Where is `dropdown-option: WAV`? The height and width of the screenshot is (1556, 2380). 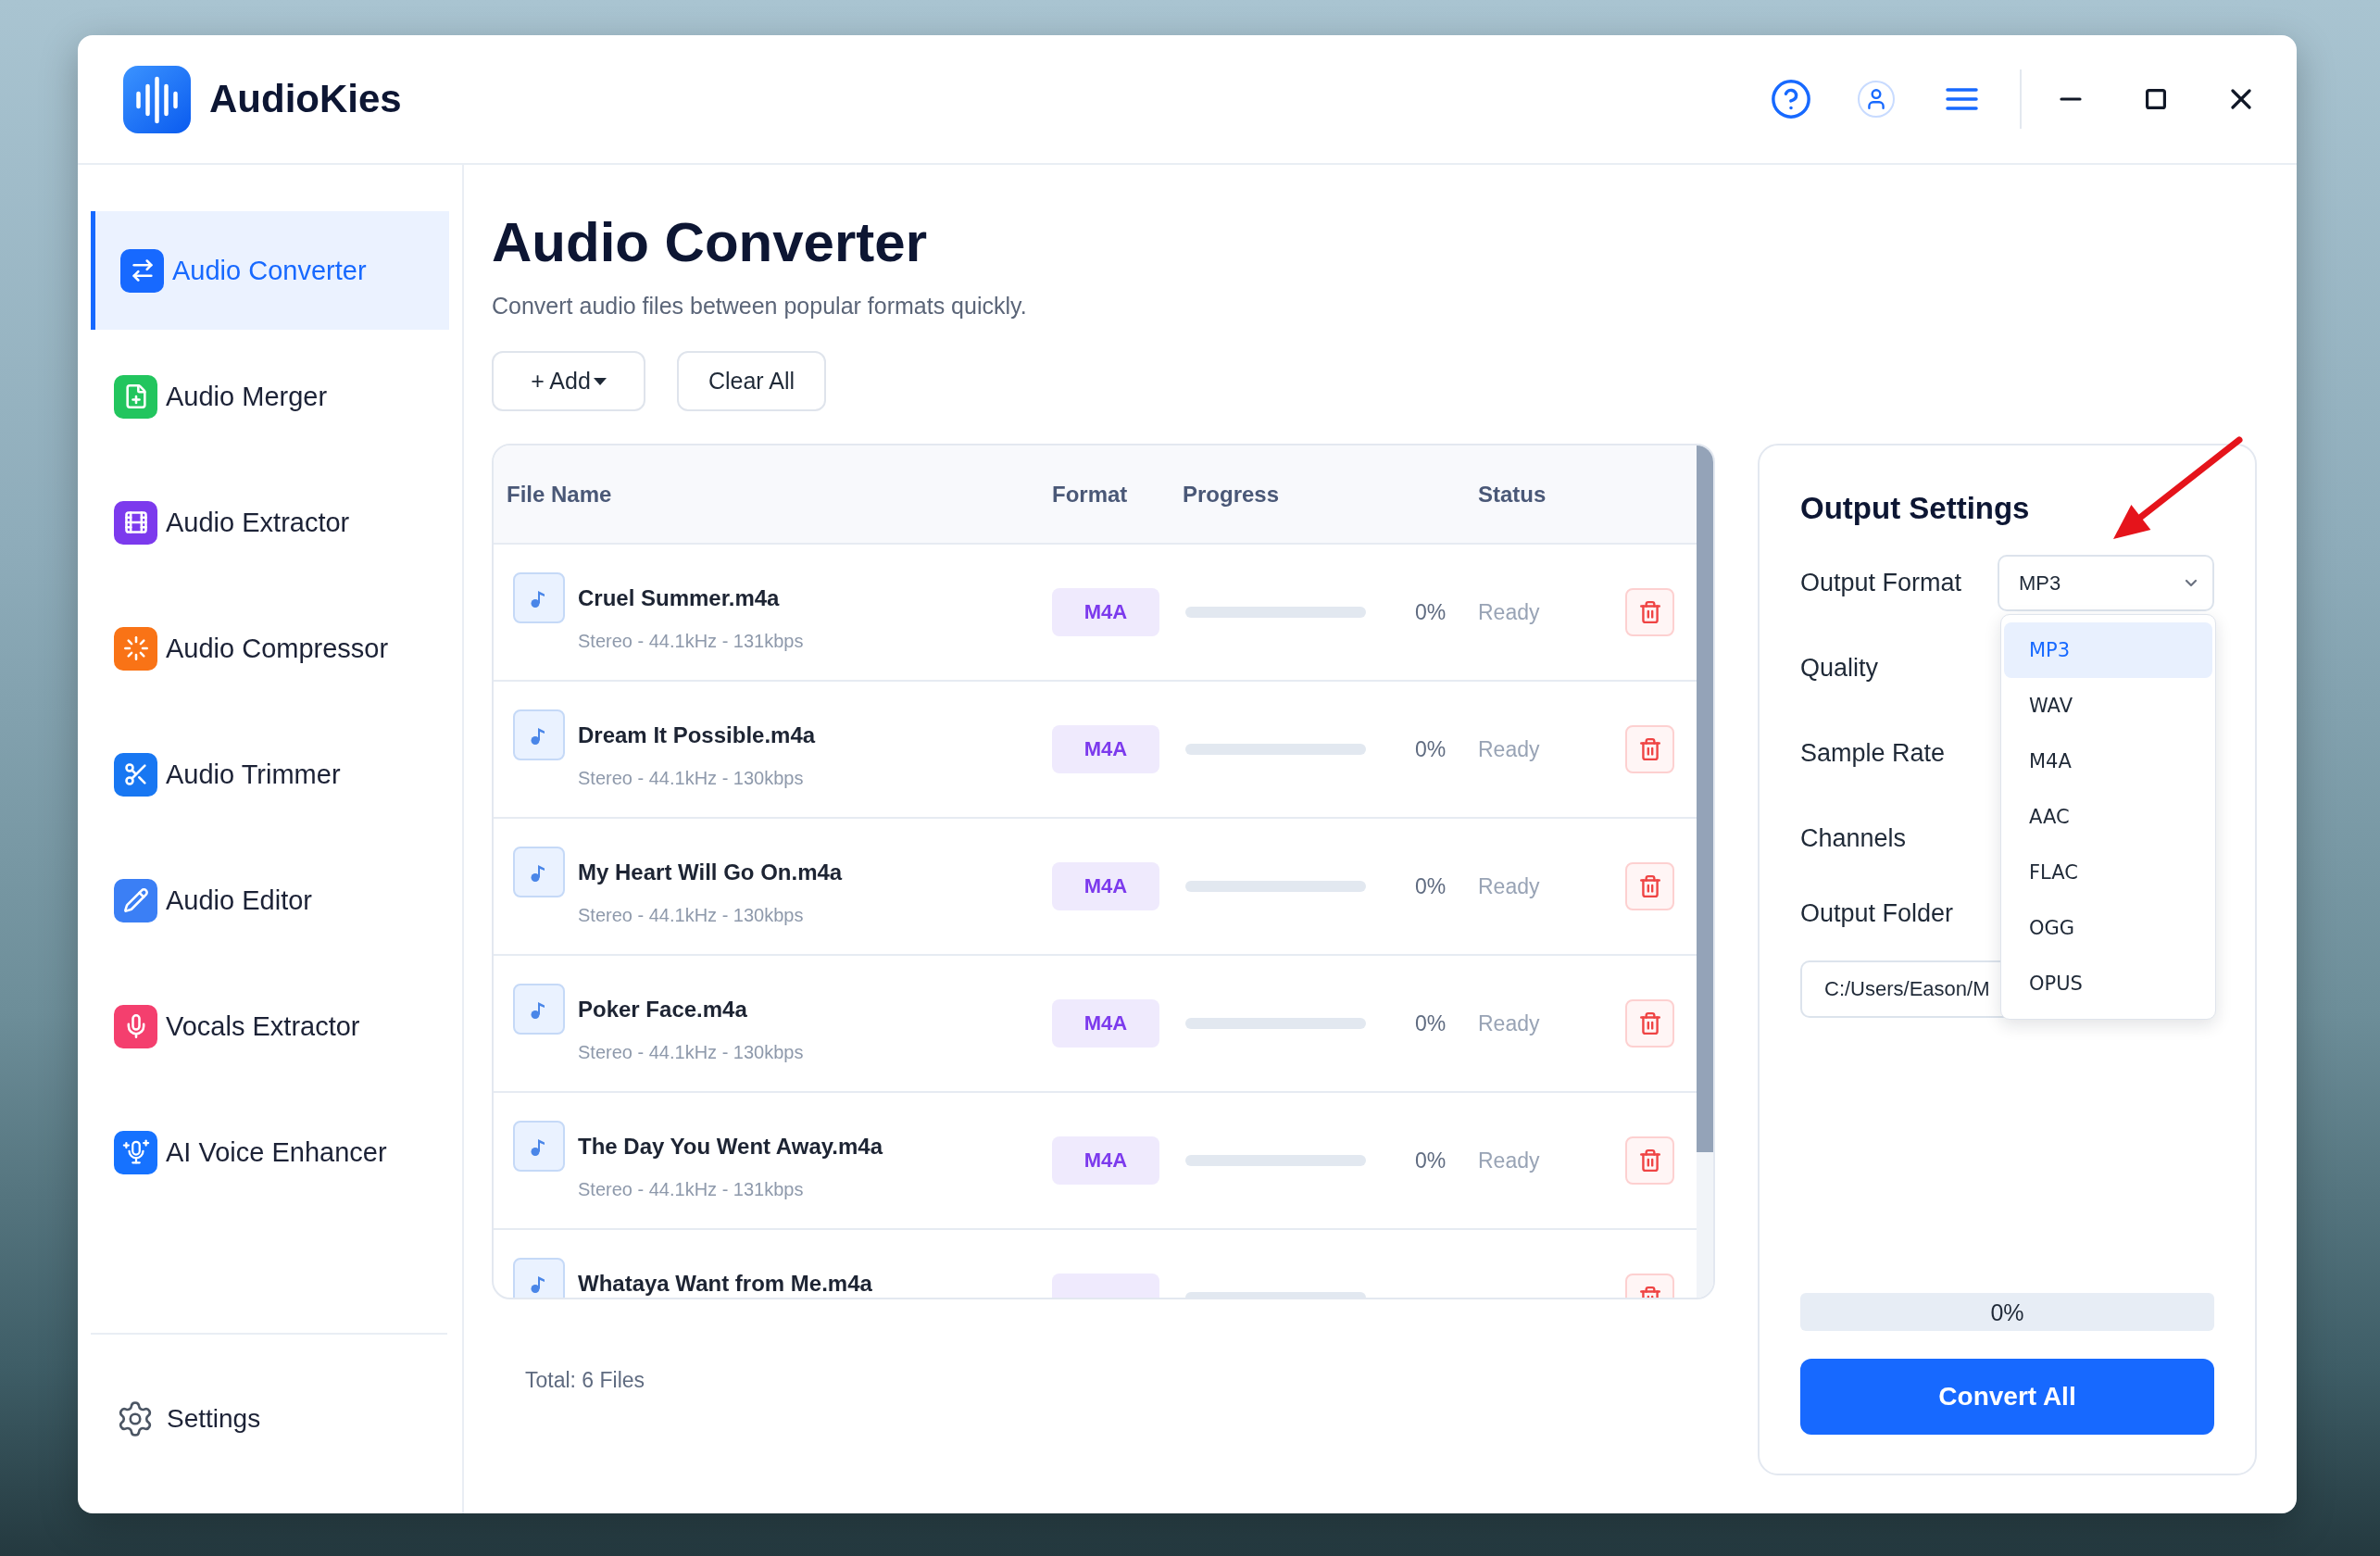 dropdown-option: WAV is located at coordinates (2108, 706).